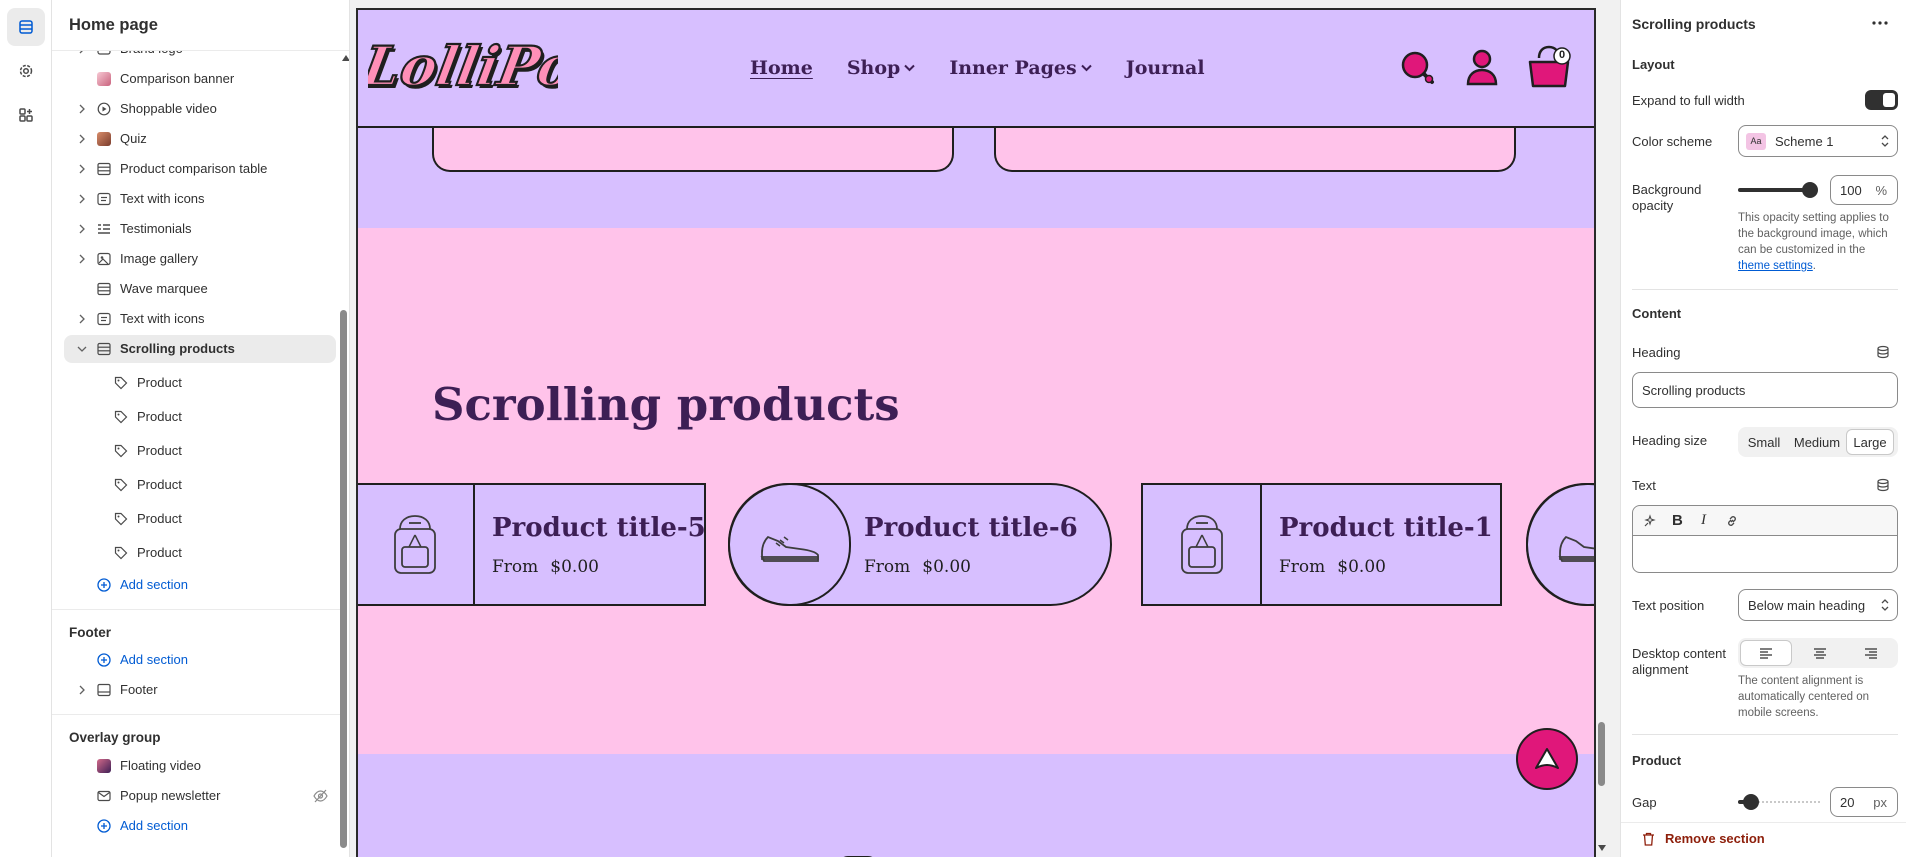  What do you see at coordinates (1165, 68) in the screenshot?
I see `nav-journal-link: Journal` at bounding box center [1165, 68].